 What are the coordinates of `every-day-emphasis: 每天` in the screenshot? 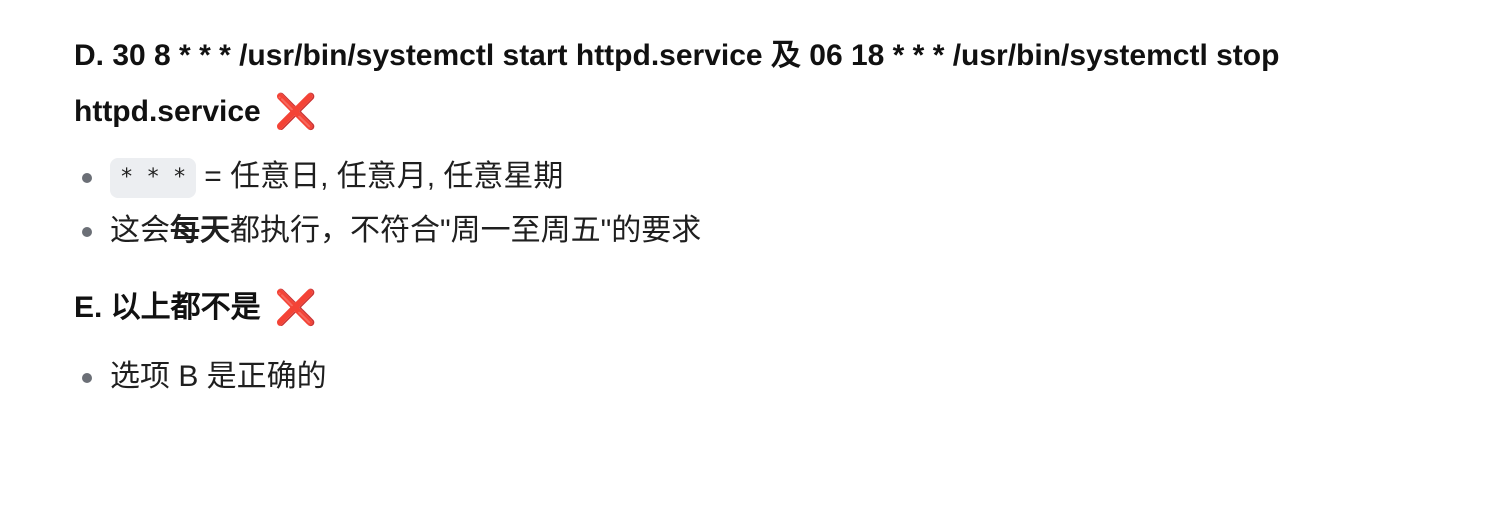 It's located at (200, 230).